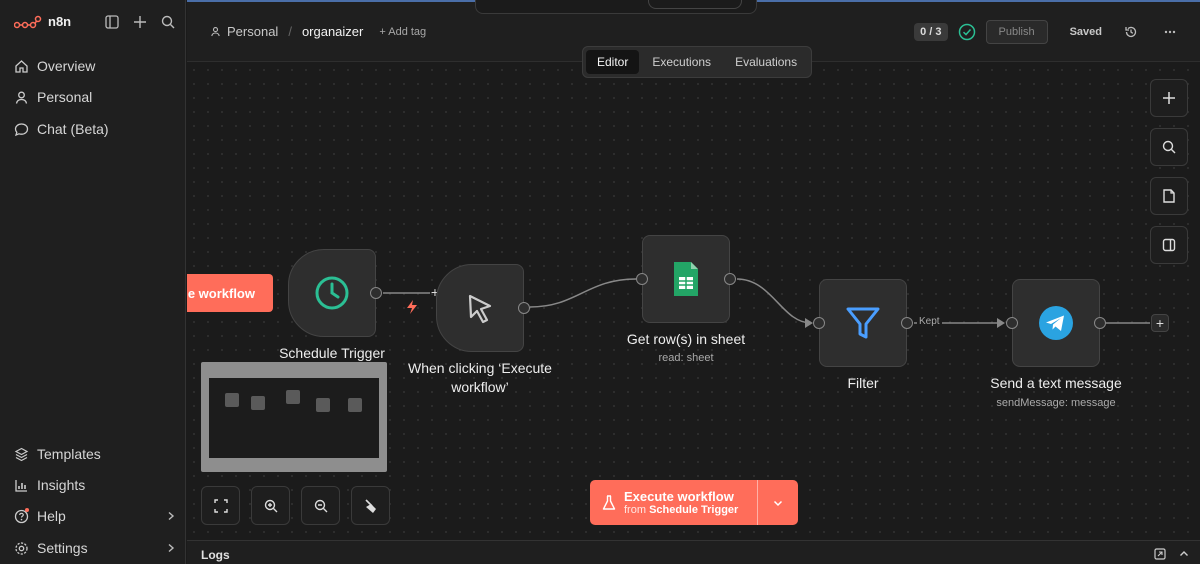 This screenshot has height=564, width=1200. Describe the element at coordinates (613, 62) in the screenshot. I see `tab-editor: Editor` at that location.